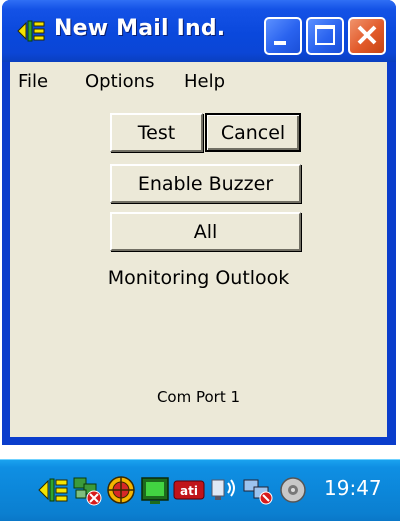 The height and width of the screenshot is (528, 400). I want to click on network-disconnected-icon, so click(87, 490).